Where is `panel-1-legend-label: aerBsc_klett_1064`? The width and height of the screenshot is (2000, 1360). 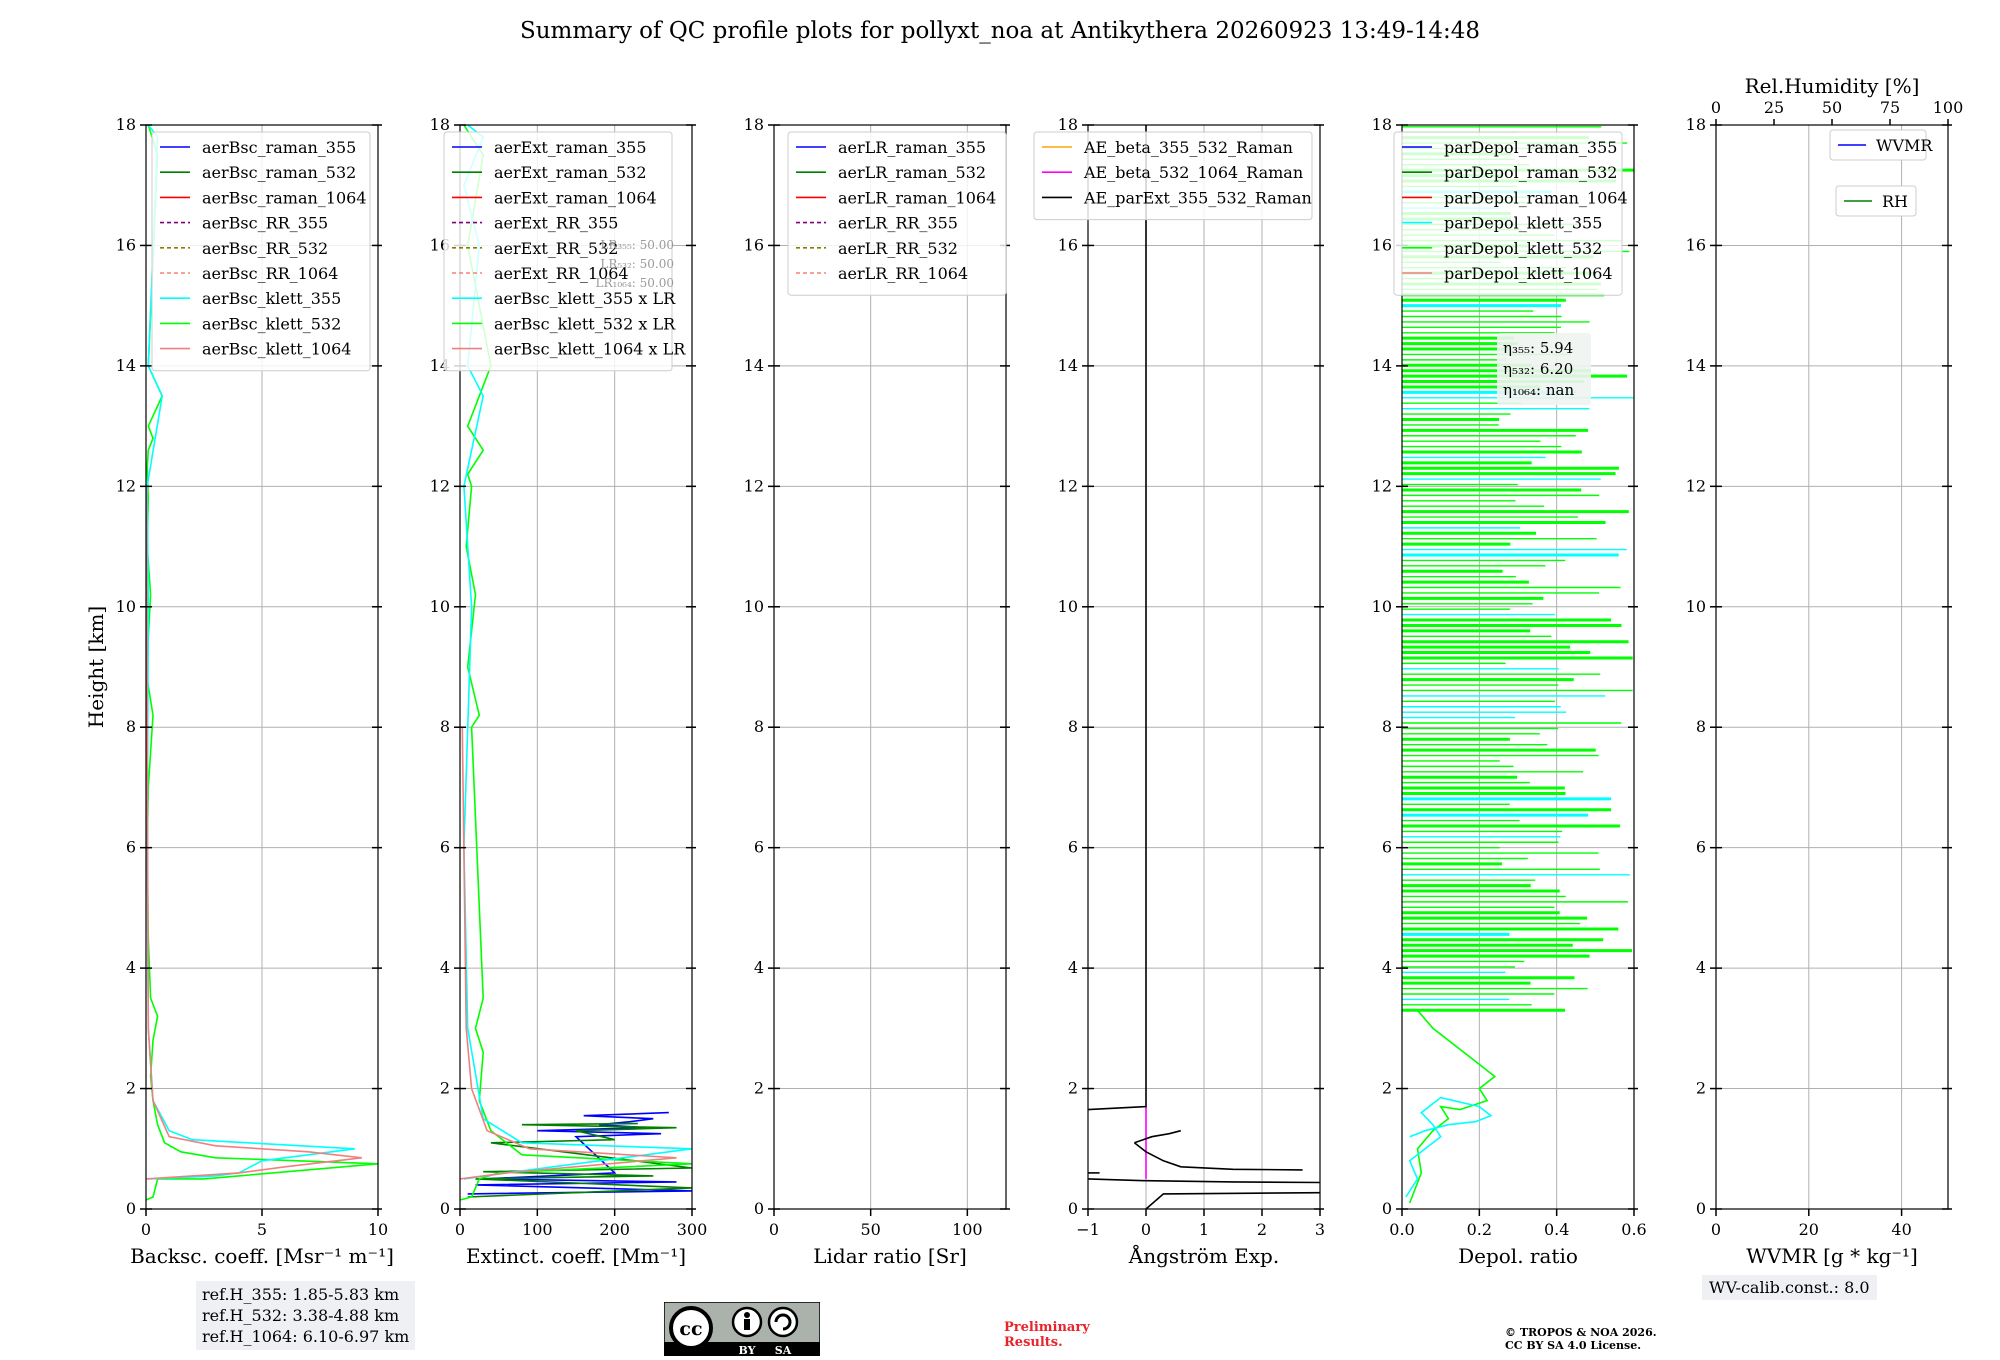 panel-1-legend-label: aerBsc_klett_1064 is located at coordinates (276, 349).